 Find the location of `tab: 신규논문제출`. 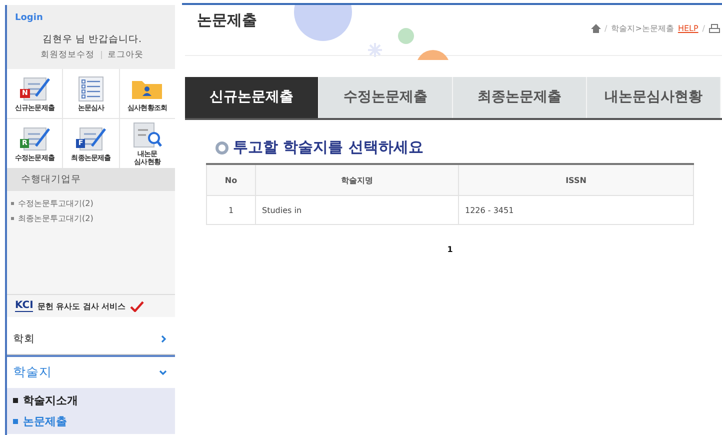

tab: 신규논문제출 is located at coordinates (252, 97).